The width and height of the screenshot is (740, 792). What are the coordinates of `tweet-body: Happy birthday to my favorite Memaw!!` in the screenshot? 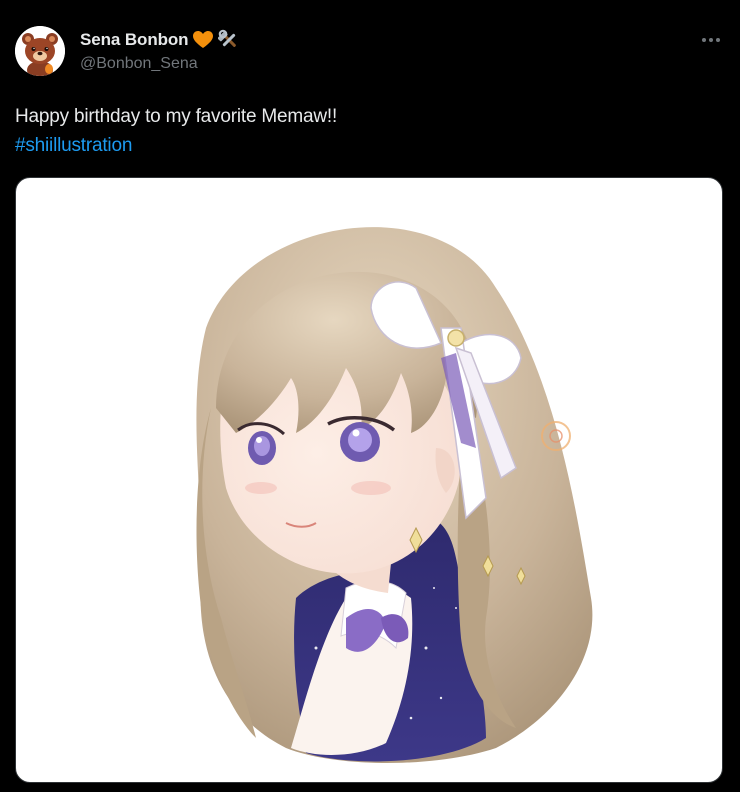 It's located at (176, 116).